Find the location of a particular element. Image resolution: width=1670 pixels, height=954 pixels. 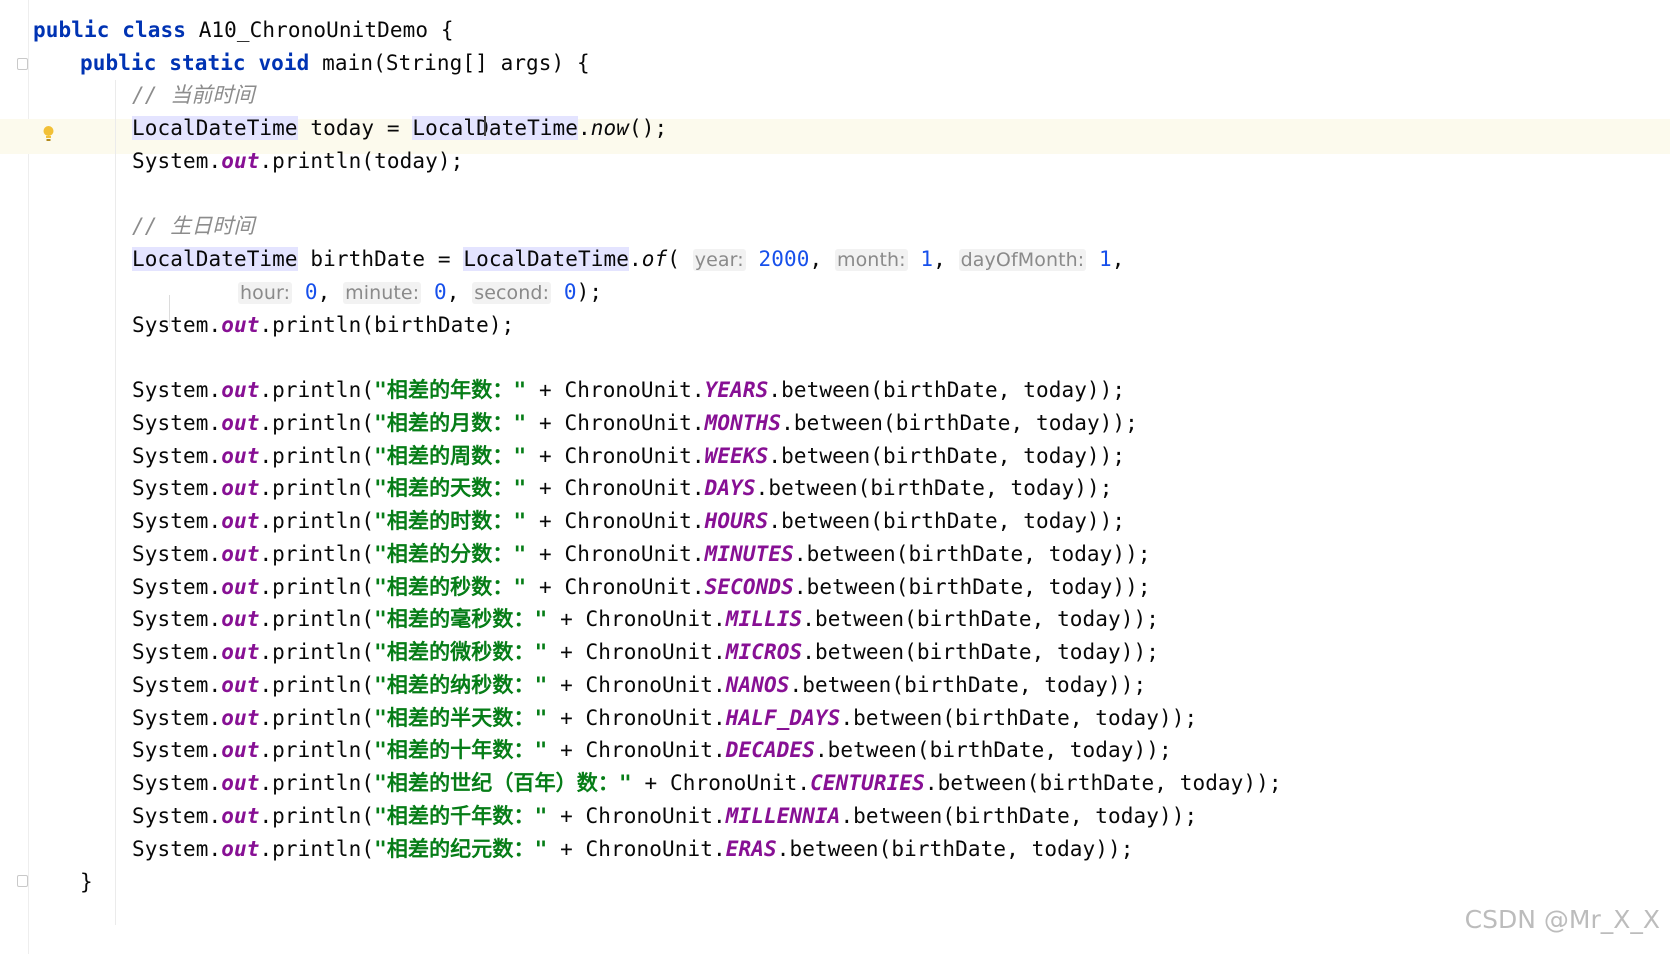

parameter-hint: hour: is located at coordinates (265, 293).